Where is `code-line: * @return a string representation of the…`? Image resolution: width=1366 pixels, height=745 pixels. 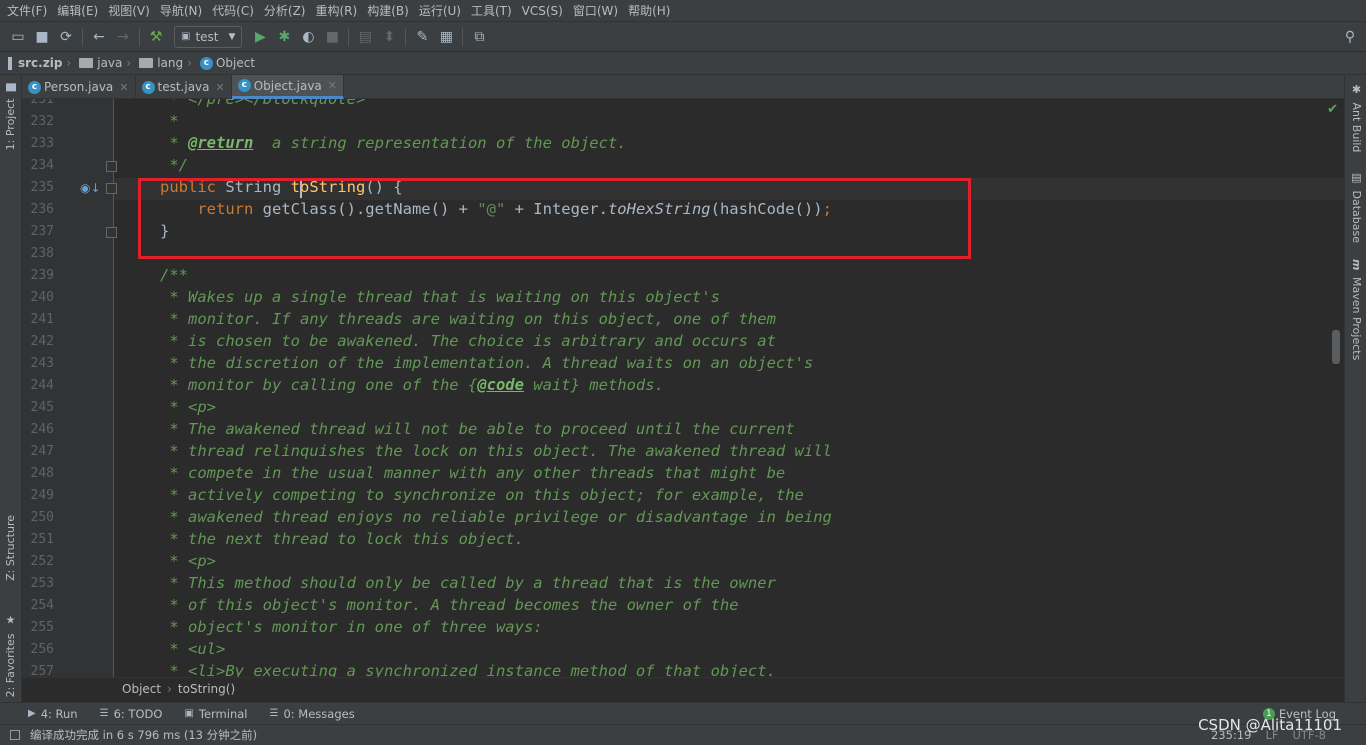 code-line: * @return a string representation of the… is located at coordinates (393, 143).